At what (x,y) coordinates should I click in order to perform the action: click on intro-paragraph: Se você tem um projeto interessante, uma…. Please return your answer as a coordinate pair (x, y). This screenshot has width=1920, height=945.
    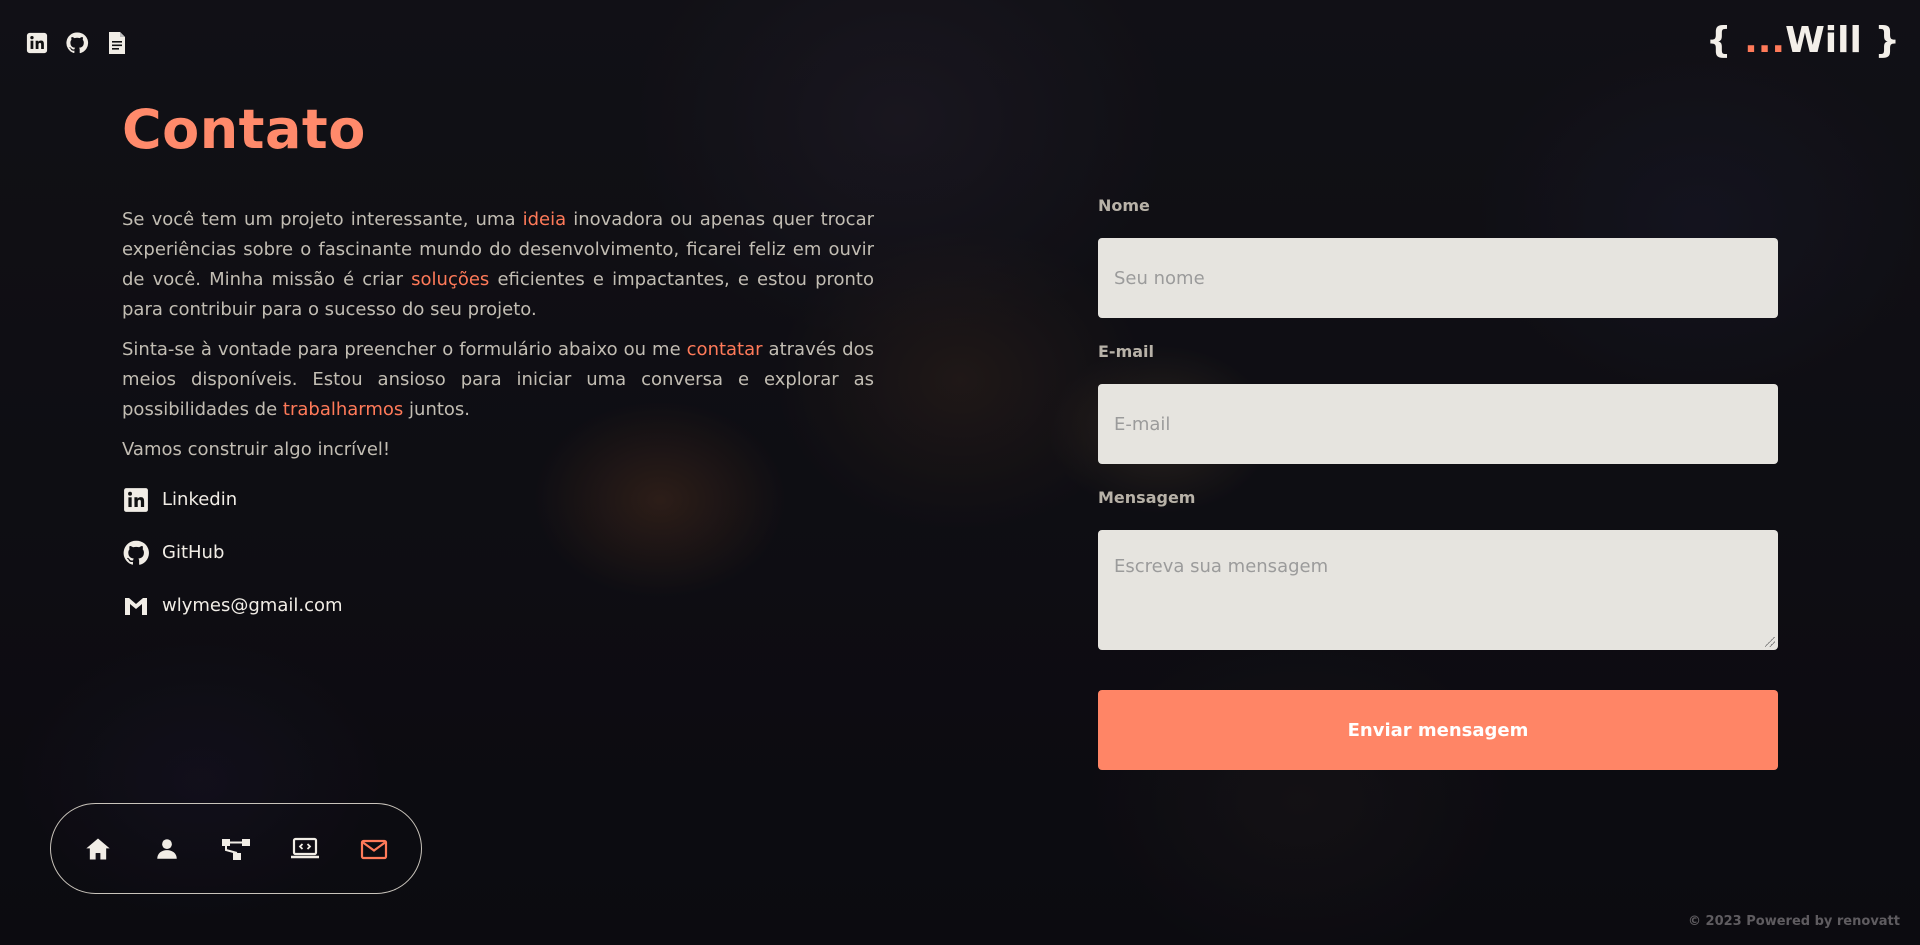
    Looking at the image, I should click on (498, 265).